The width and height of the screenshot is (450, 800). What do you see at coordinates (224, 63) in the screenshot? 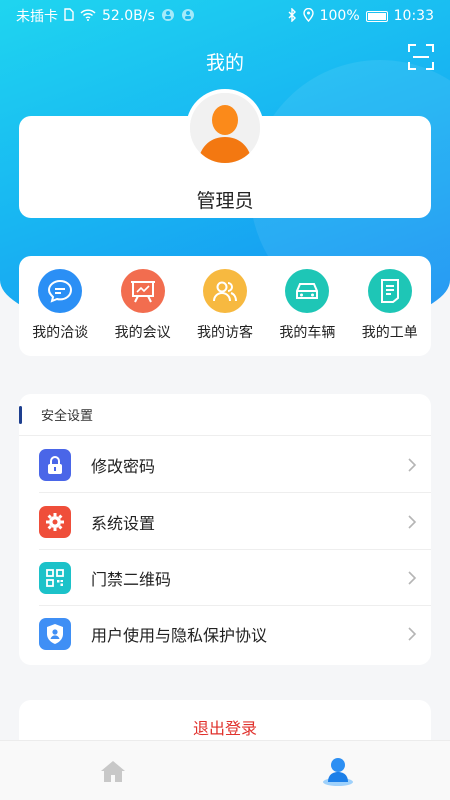
I see `page-title: 我的` at bounding box center [224, 63].